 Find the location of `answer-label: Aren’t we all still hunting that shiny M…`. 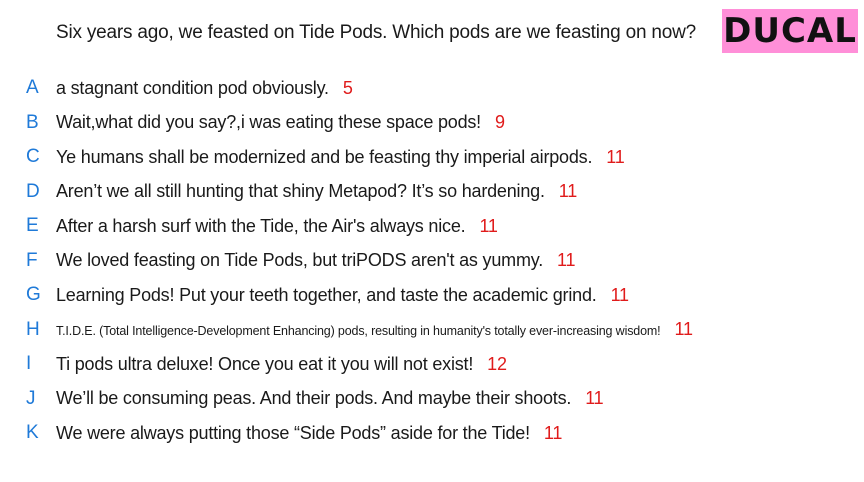

answer-label: Aren’t we all still hunting that shiny M… is located at coordinates (300, 191).